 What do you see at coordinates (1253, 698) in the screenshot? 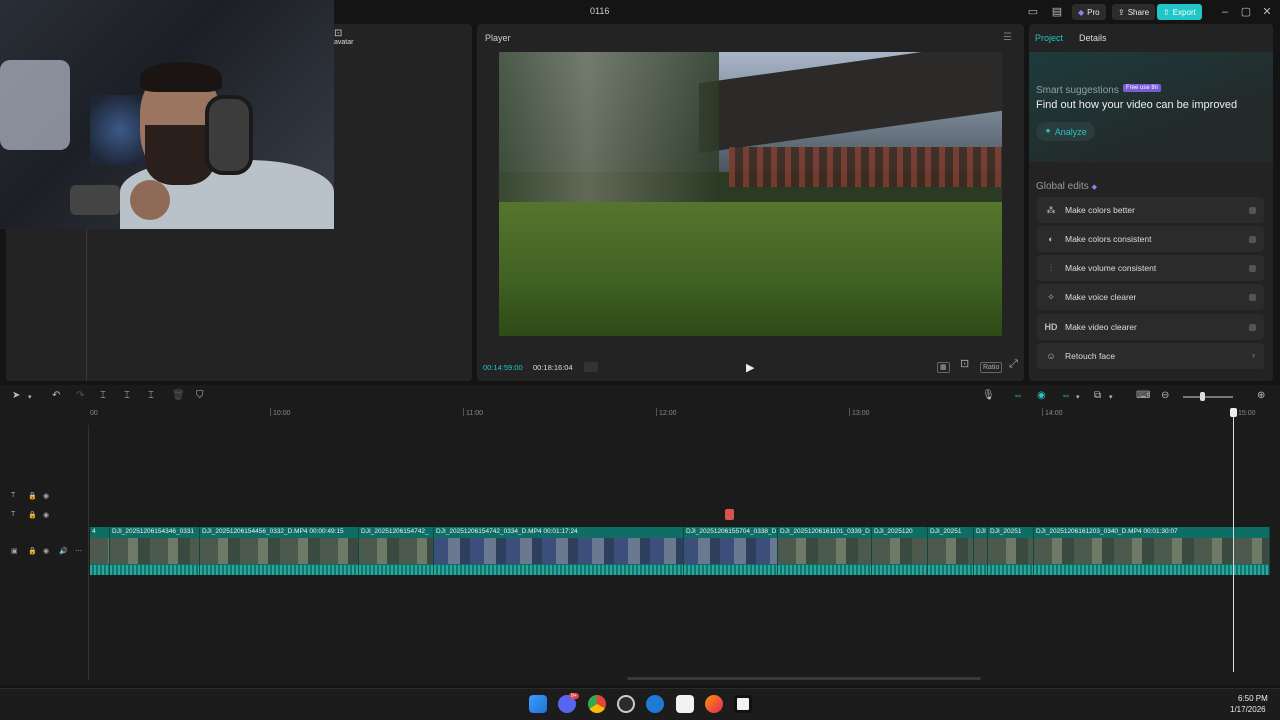
I see `taskbar-time: 6:50 PM` at bounding box center [1253, 698].